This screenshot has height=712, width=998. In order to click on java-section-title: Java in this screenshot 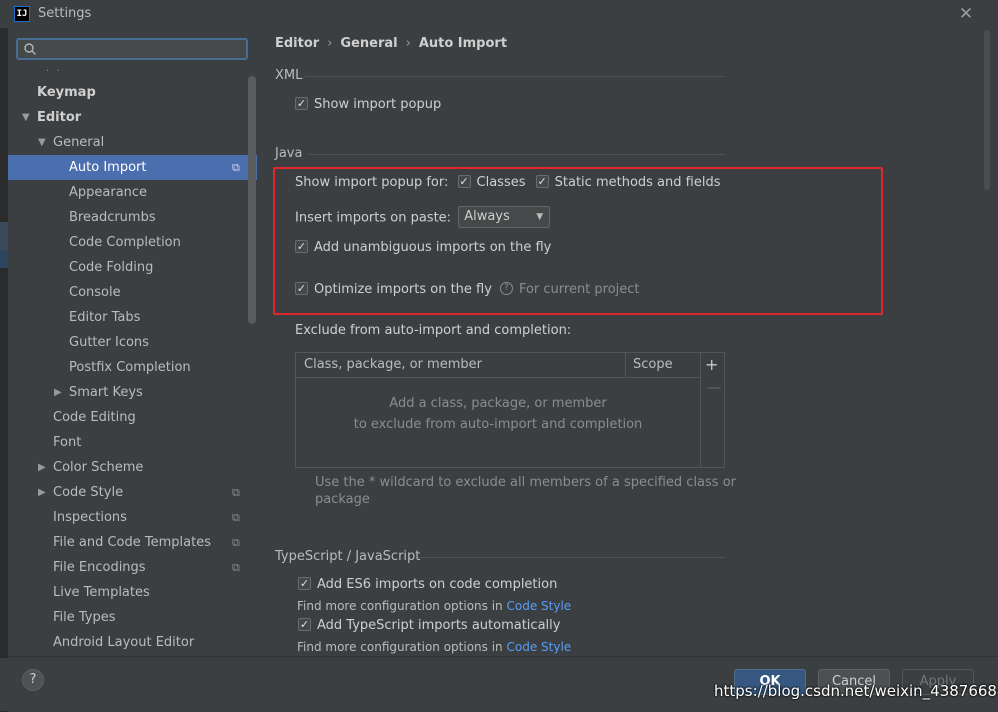, I will do `click(289, 153)`.